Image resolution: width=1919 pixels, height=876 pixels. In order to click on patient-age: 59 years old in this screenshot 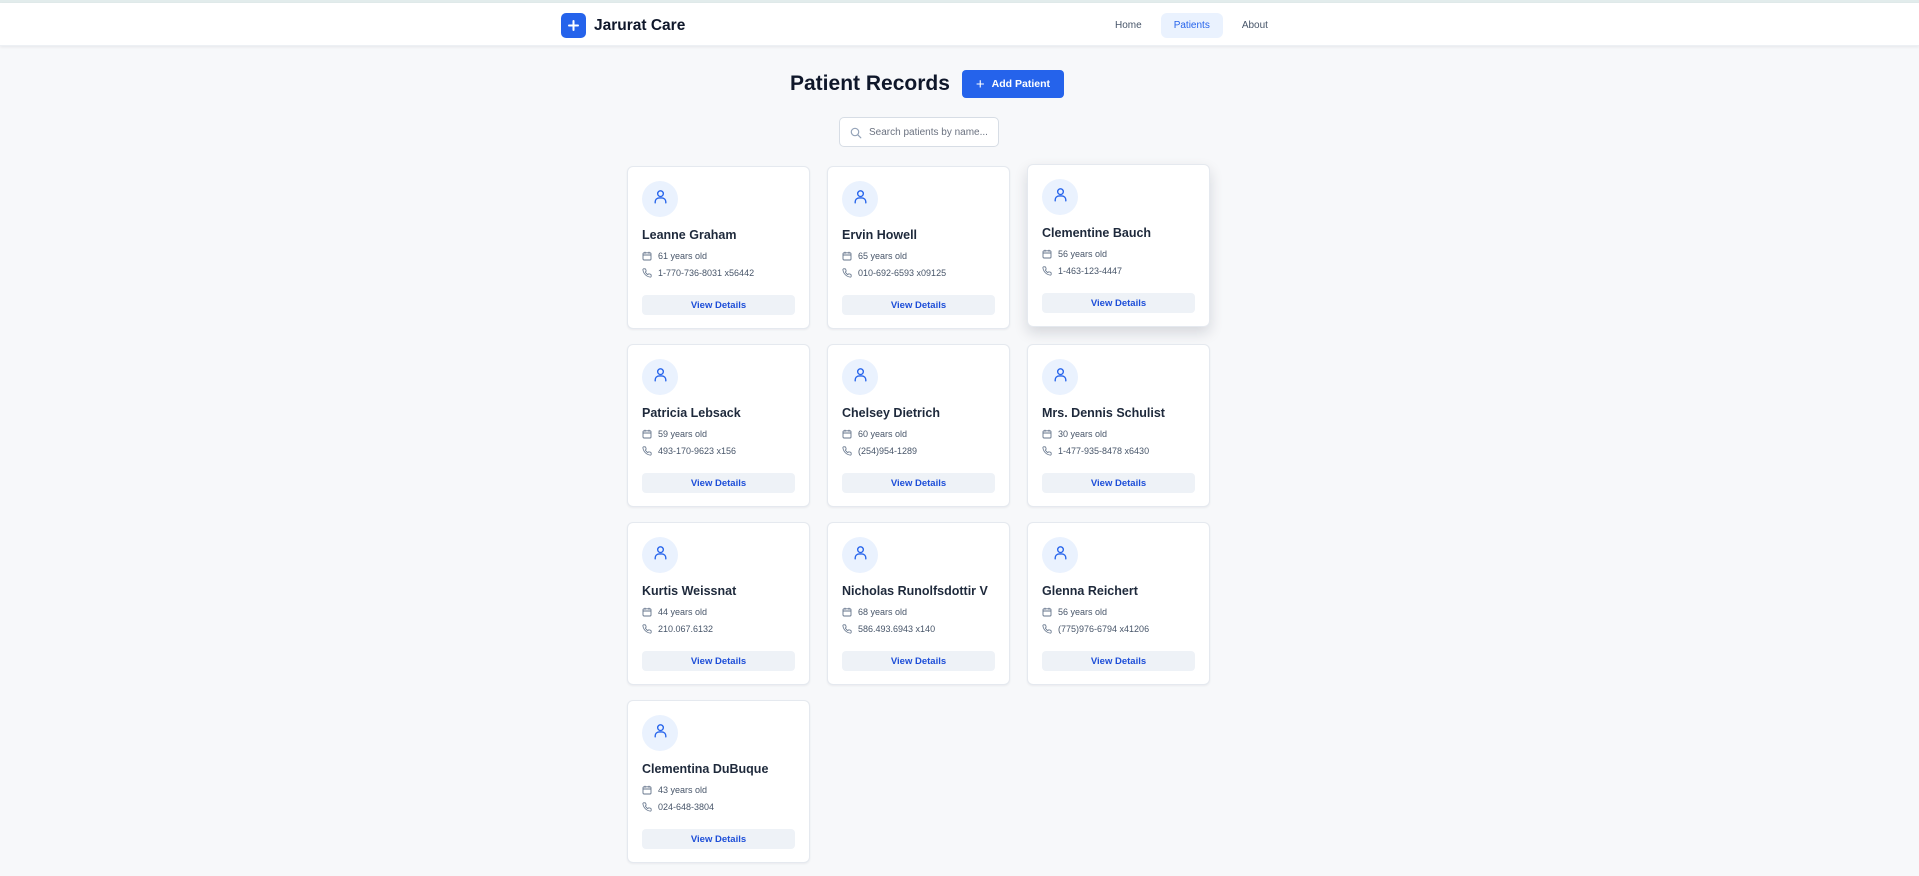, I will do `click(683, 433)`.